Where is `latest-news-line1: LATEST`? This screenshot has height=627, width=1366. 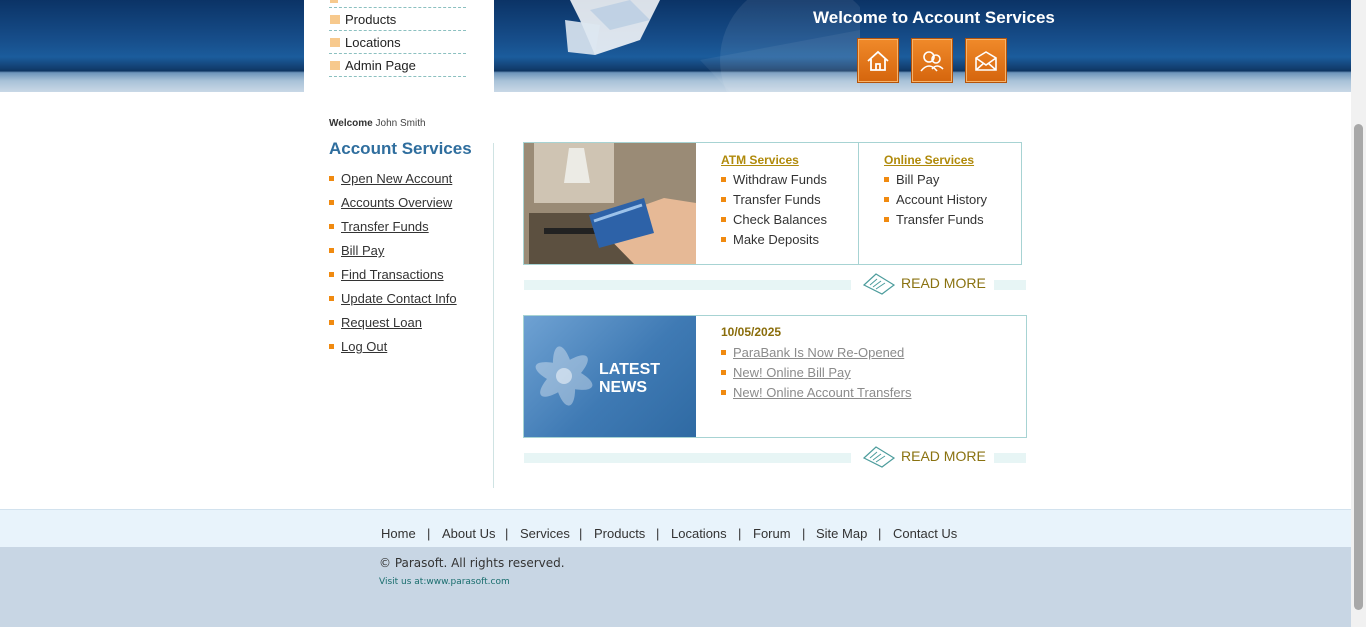 latest-news-line1: LATEST is located at coordinates (630, 369).